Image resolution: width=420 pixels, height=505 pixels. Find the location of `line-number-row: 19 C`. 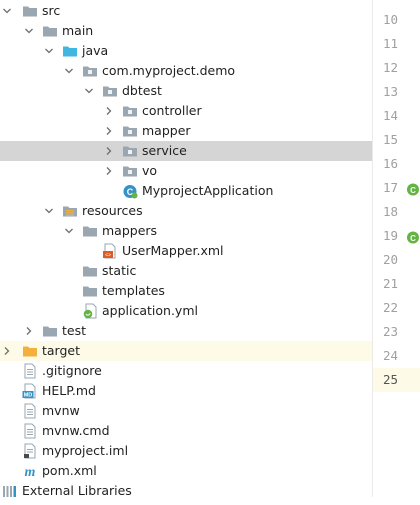

line-number-row: 19 C is located at coordinates (396, 236).